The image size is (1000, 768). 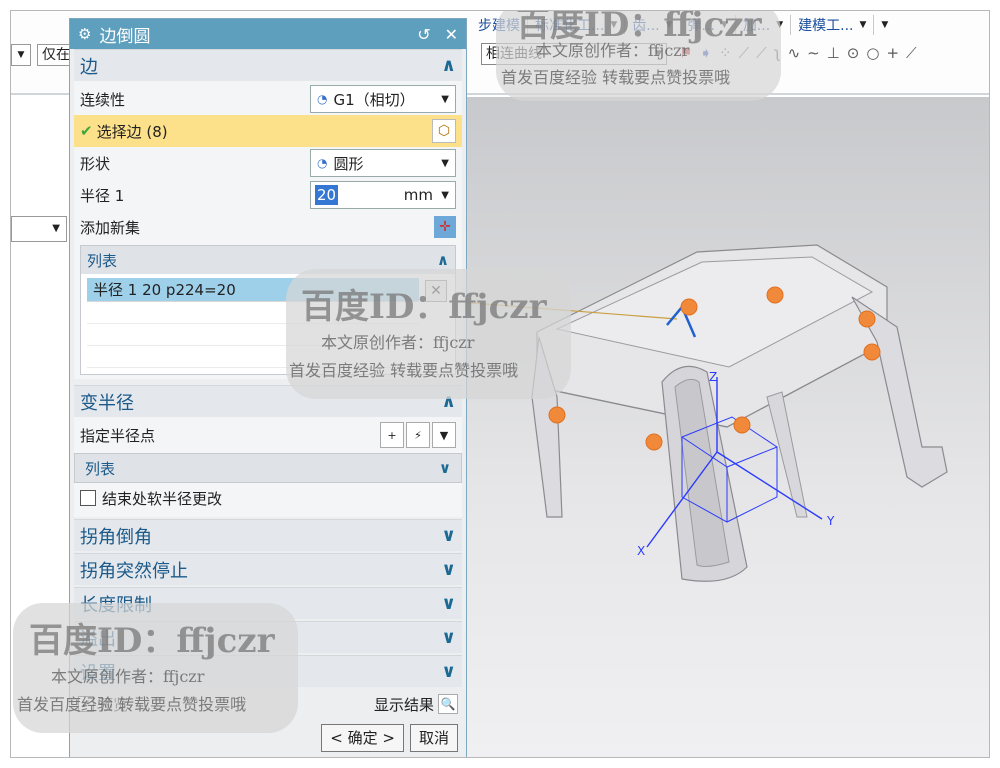 I want to click on add-set-icon: ✛, so click(x=445, y=227).